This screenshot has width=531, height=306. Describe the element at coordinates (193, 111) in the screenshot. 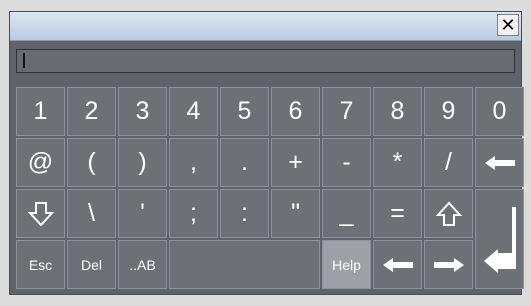

I see `key-4: 4` at that location.